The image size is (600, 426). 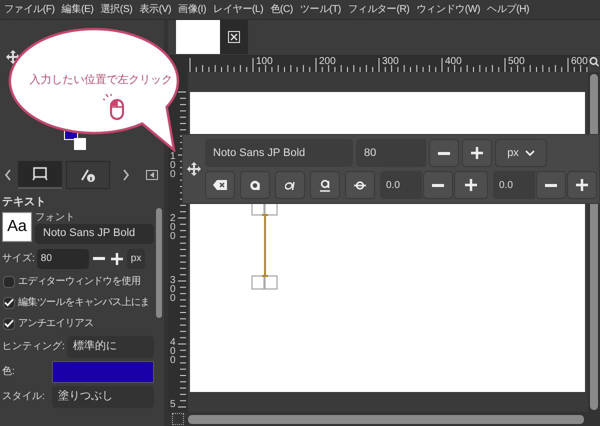 I want to click on ruler-label: 5, so click(x=173, y=404).